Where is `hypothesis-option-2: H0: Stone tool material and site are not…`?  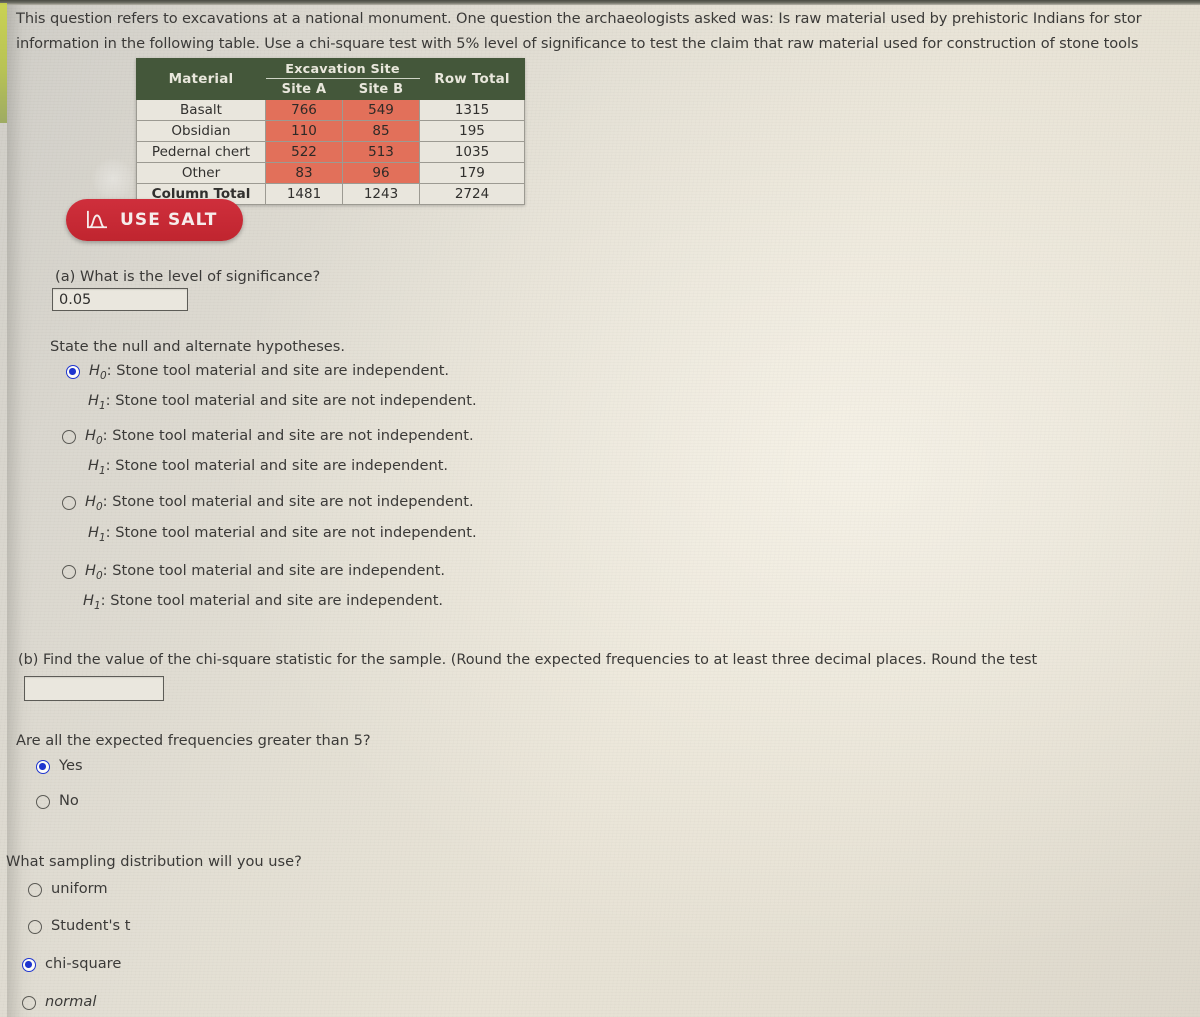 hypothesis-option-2: H0: Stone tool material and site are not… is located at coordinates (268, 437).